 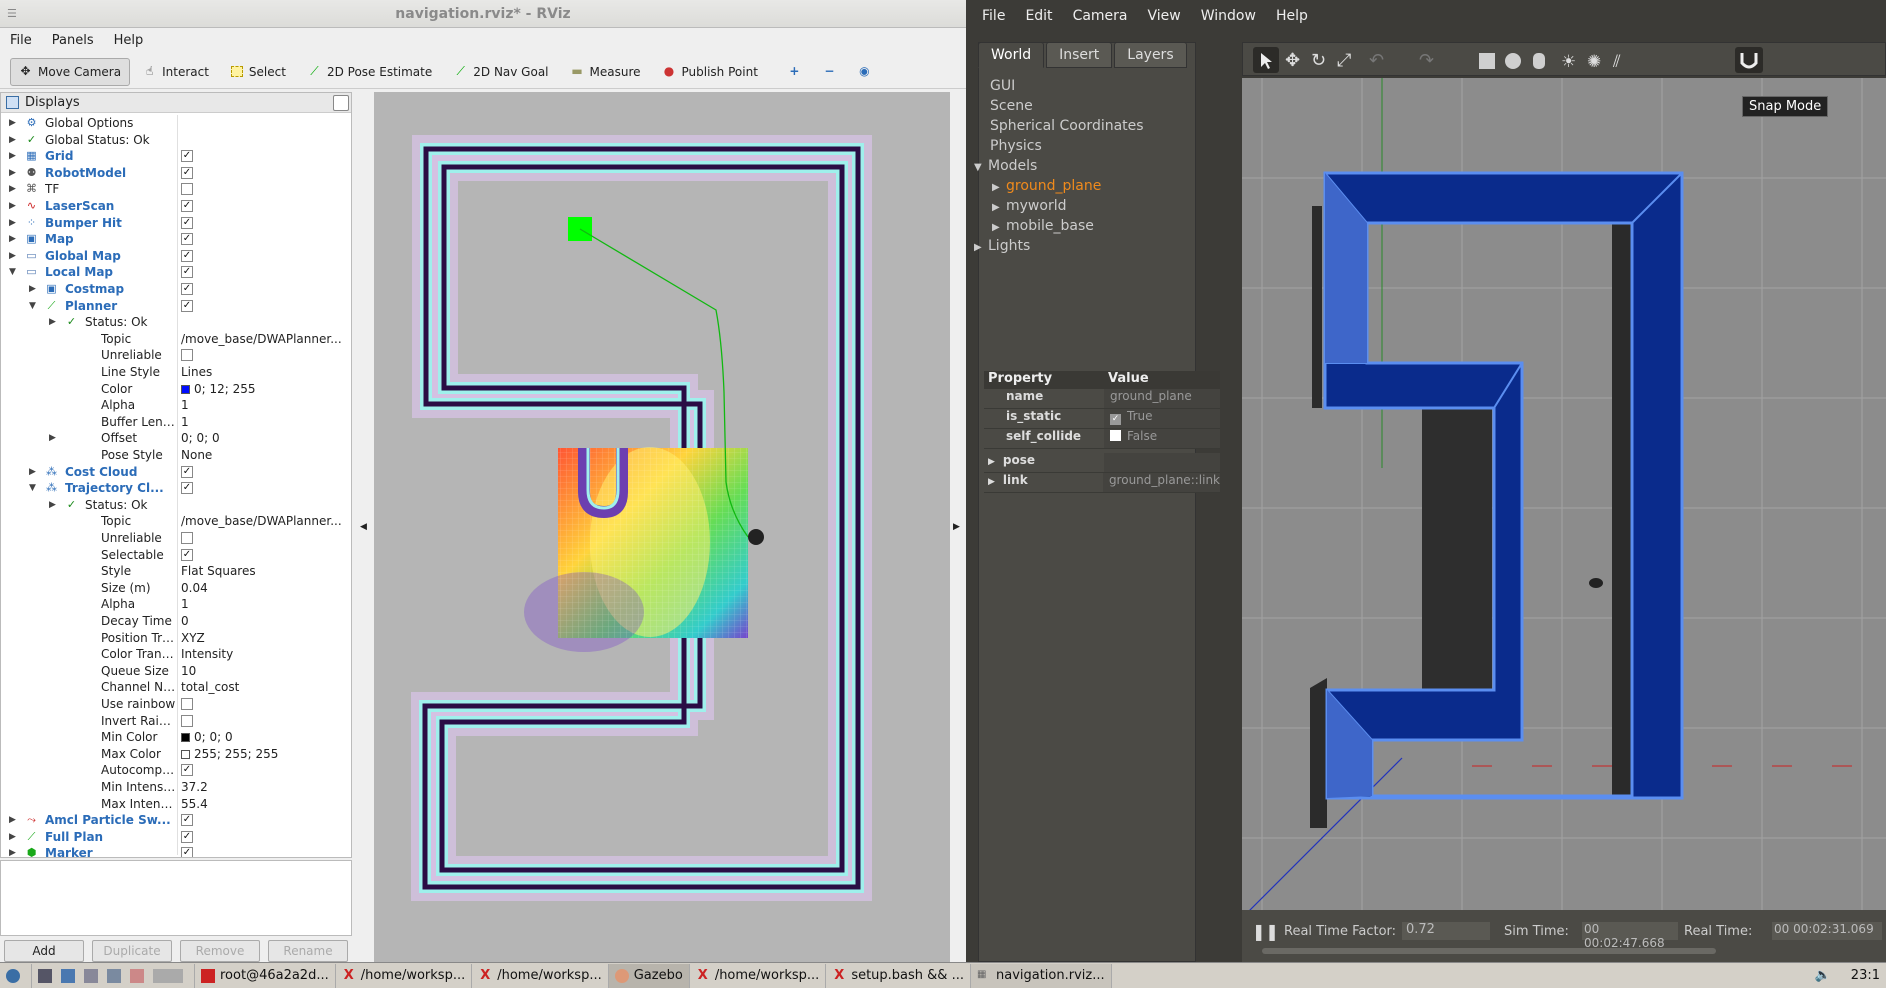 What do you see at coordinates (1162, 16) in the screenshot?
I see `gz-menu-view: View` at bounding box center [1162, 16].